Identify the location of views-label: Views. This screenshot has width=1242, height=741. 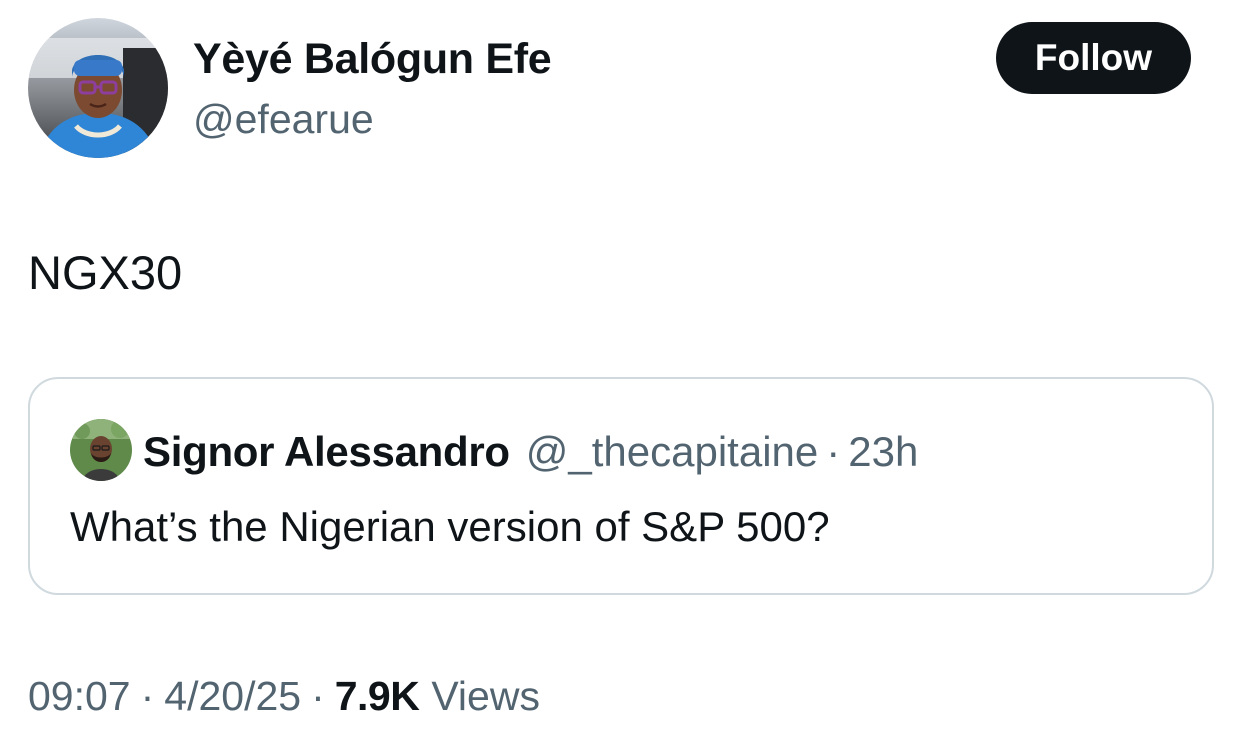
(485, 696).